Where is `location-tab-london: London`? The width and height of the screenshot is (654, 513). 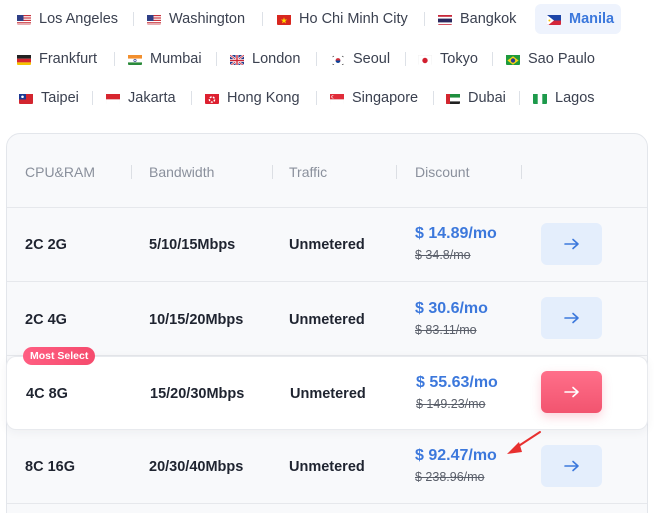 location-tab-london: London is located at coordinates (262, 59).